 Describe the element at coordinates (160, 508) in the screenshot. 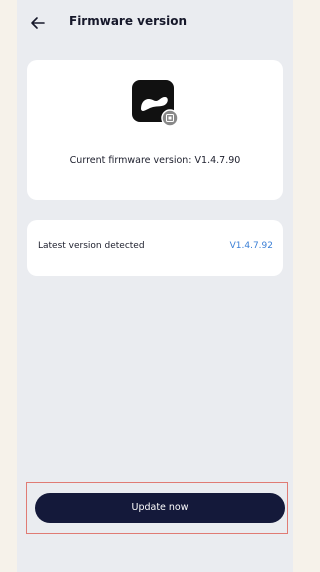

I see `update-now-button: Update now` at that location.